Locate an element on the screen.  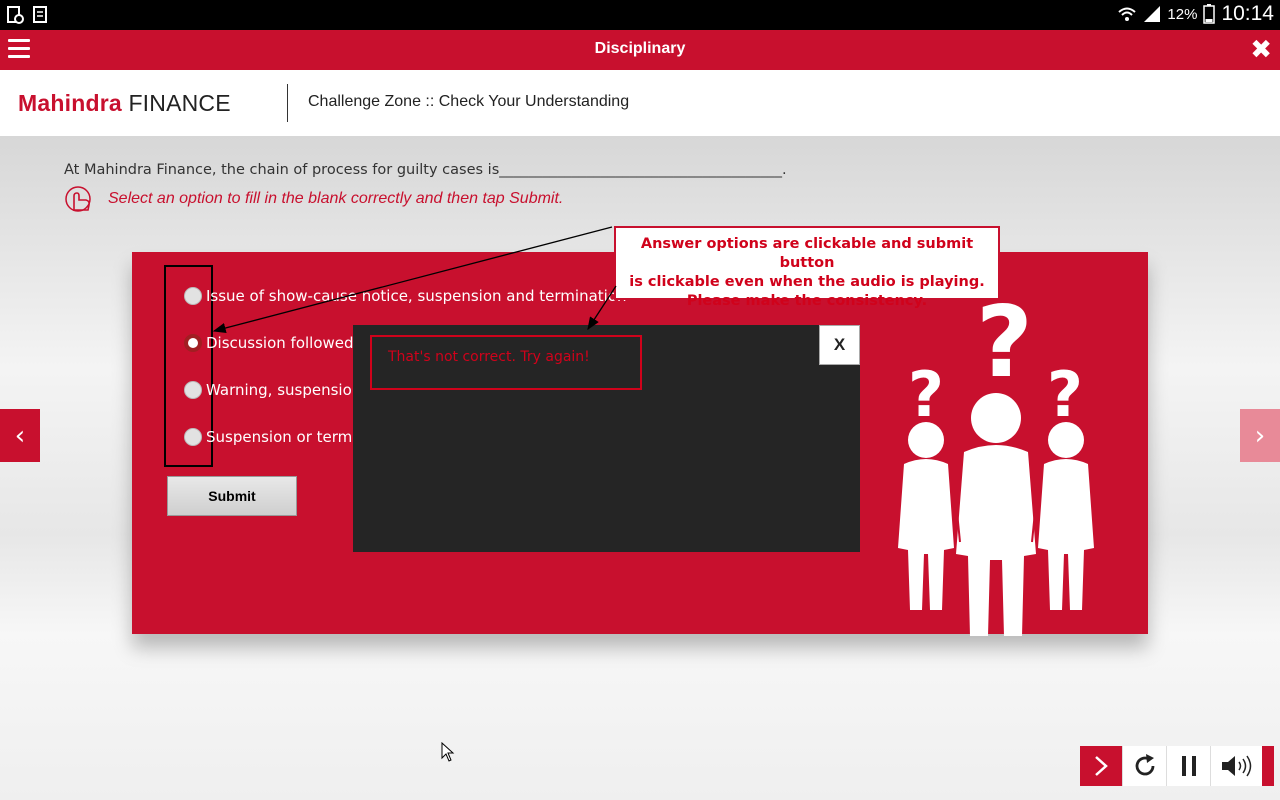
player-controls is located at coordinates (1180, 766).